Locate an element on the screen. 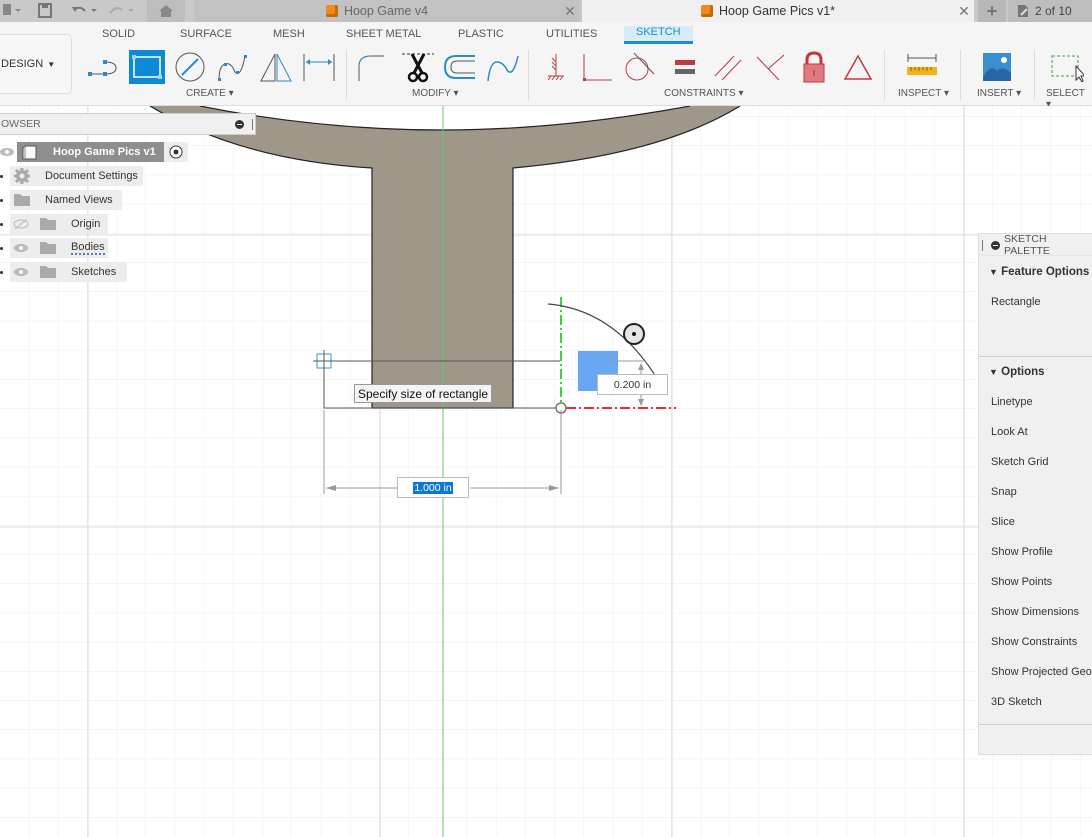 The image size is (1092, 837). job-status-button: 2 of 10 is located at coordinates (1050, 11).